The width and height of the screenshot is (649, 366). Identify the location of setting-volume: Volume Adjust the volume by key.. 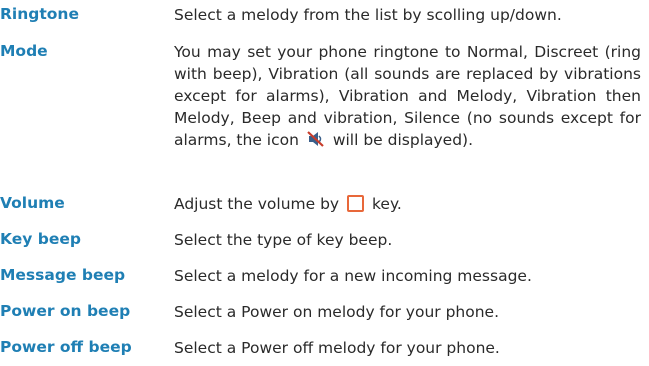
(324, 204).